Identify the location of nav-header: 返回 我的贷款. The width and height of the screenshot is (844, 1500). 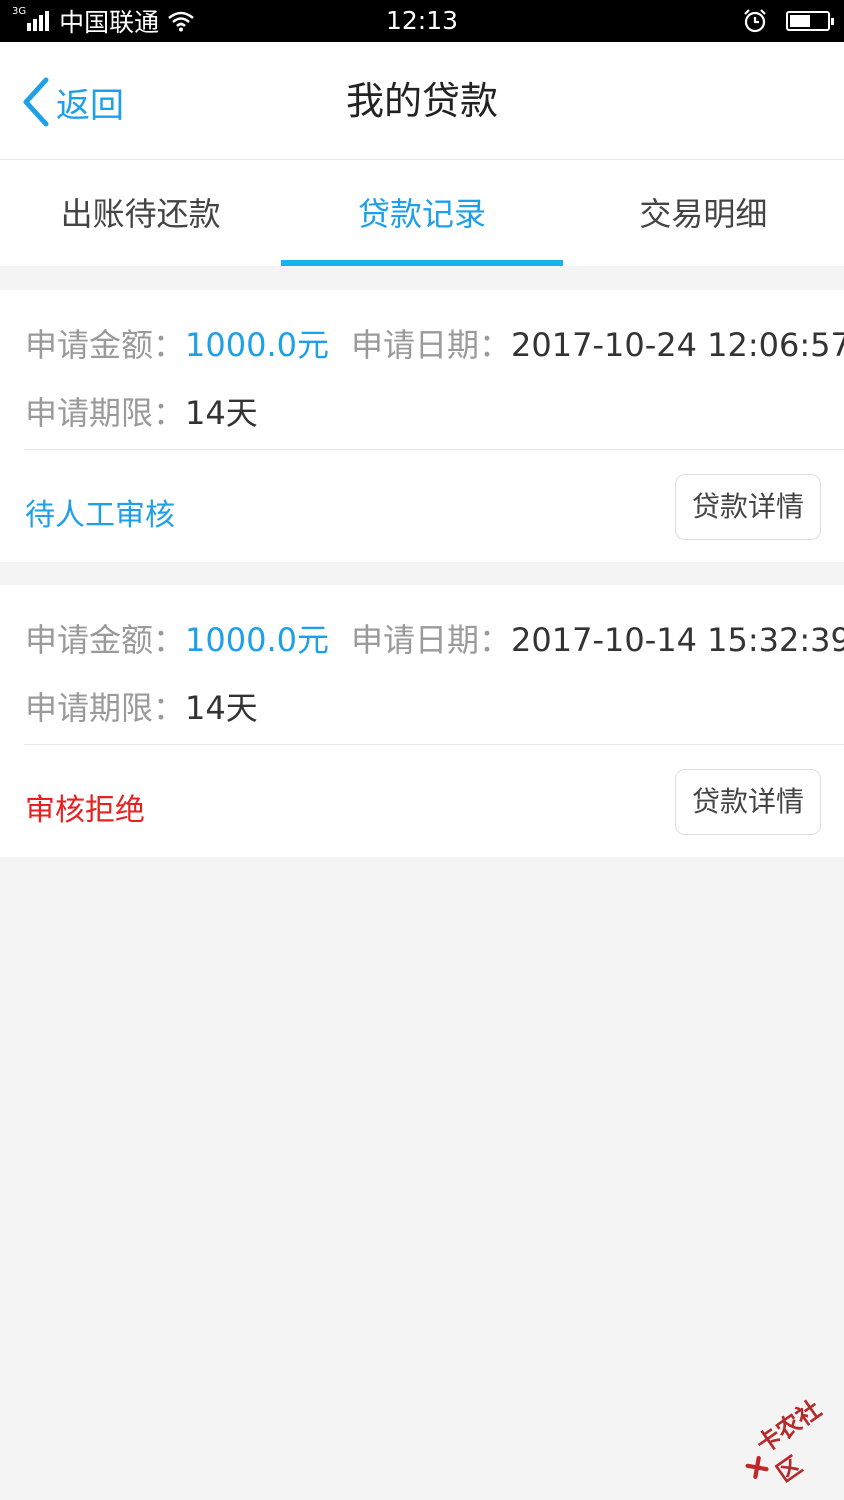
(422, 101).